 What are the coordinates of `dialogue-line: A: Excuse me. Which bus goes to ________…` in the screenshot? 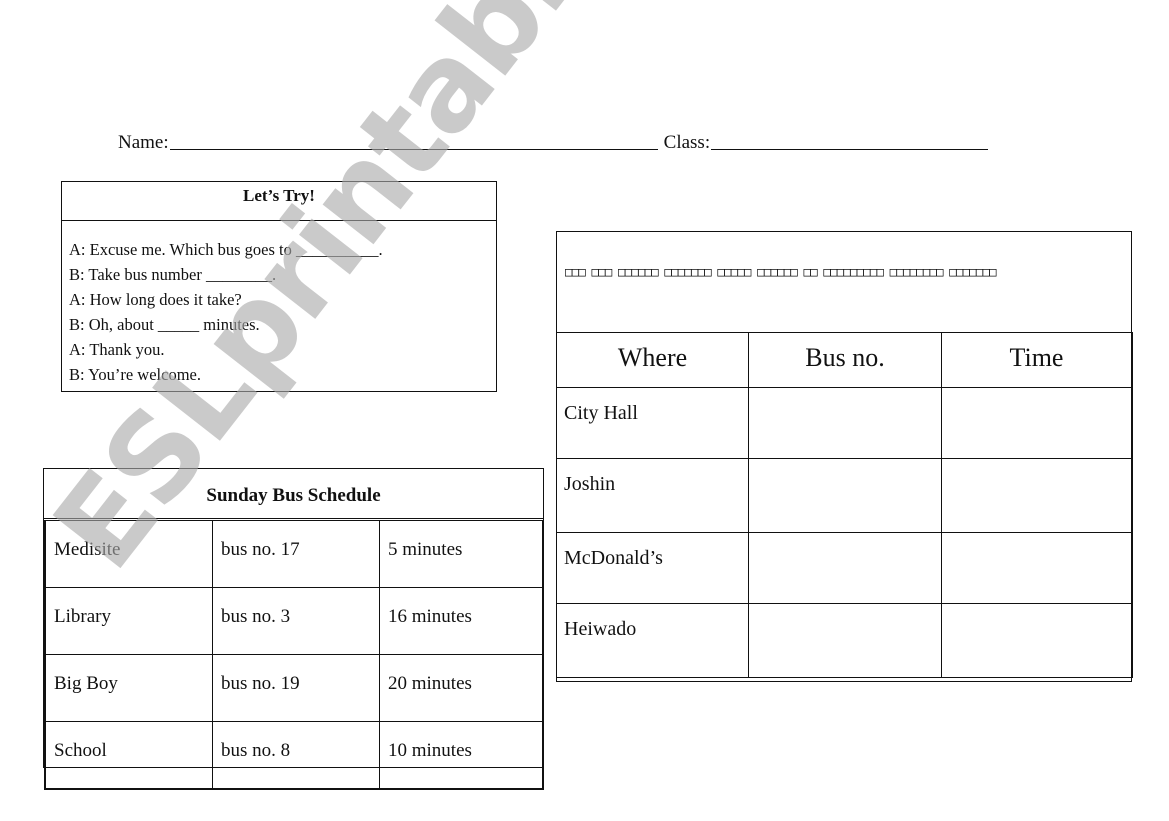 It's located at (226, 249).